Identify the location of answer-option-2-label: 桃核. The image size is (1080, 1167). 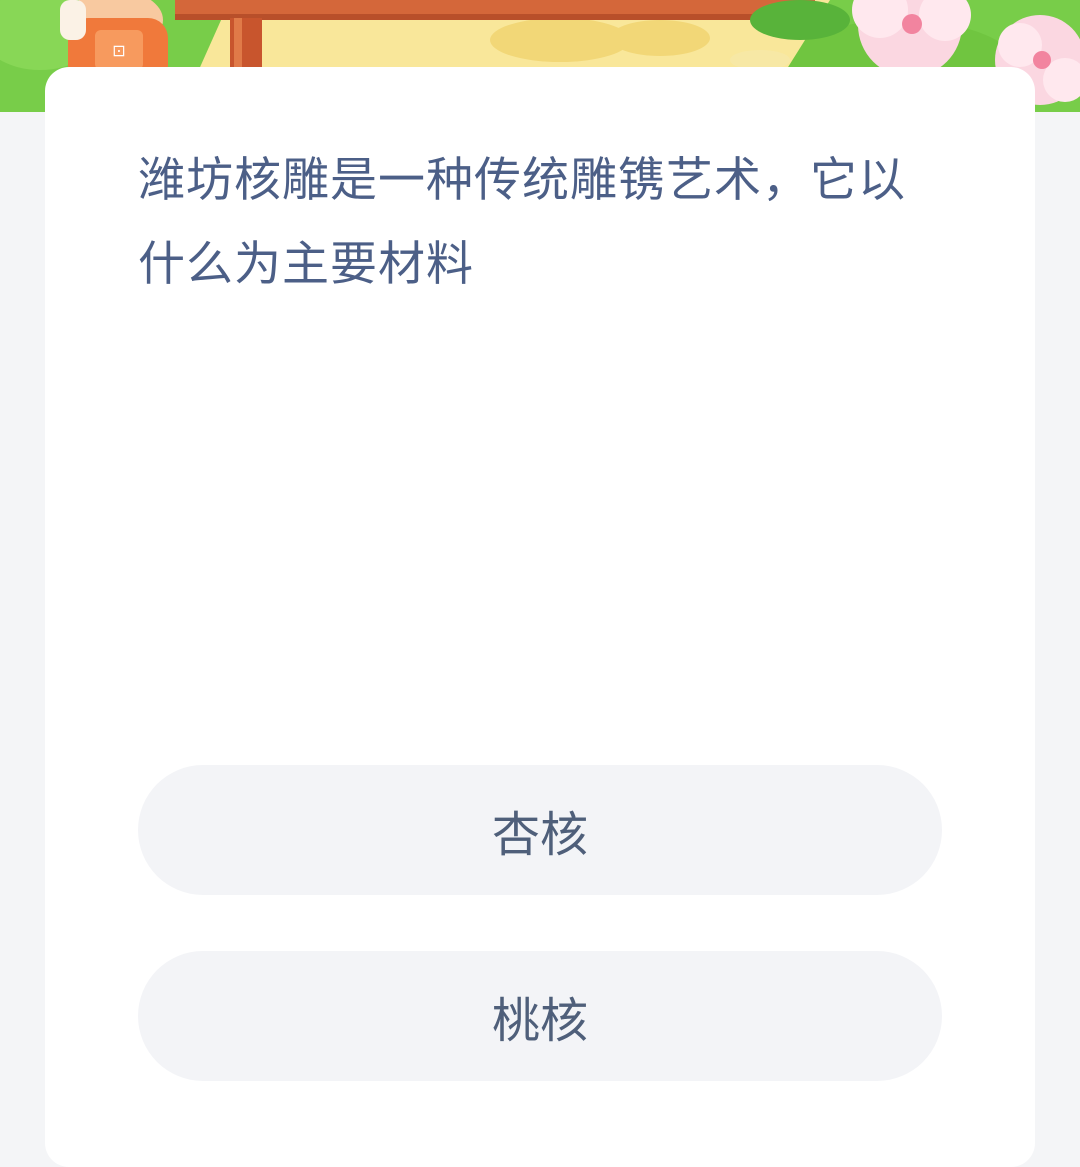
(539, 1021).